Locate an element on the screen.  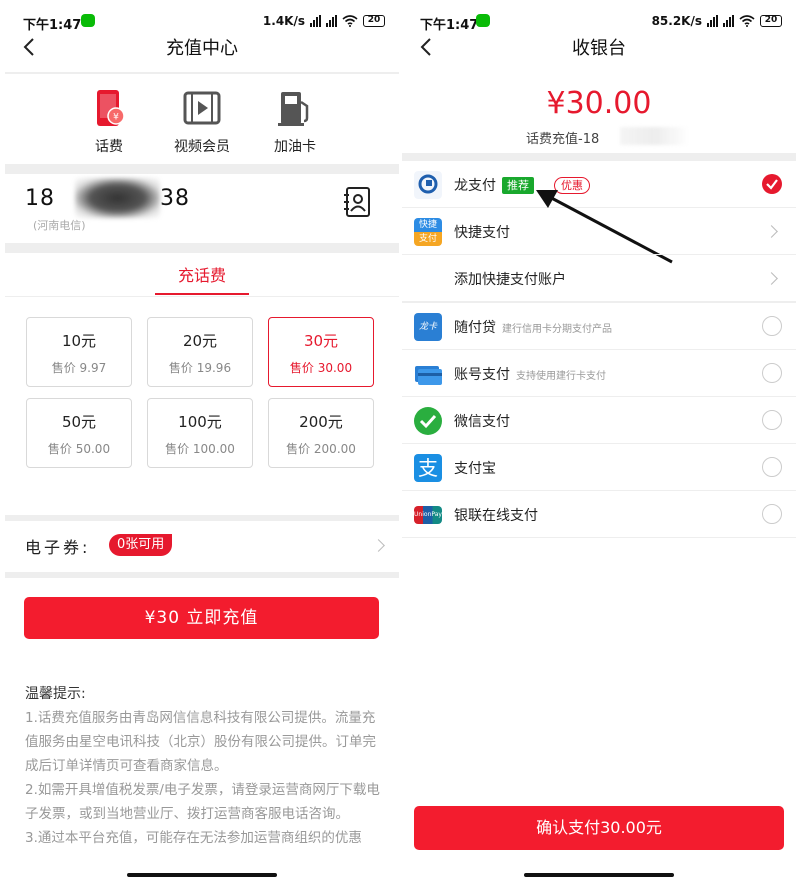
page-title: 充值中心 is located at coordinates (202, 48).